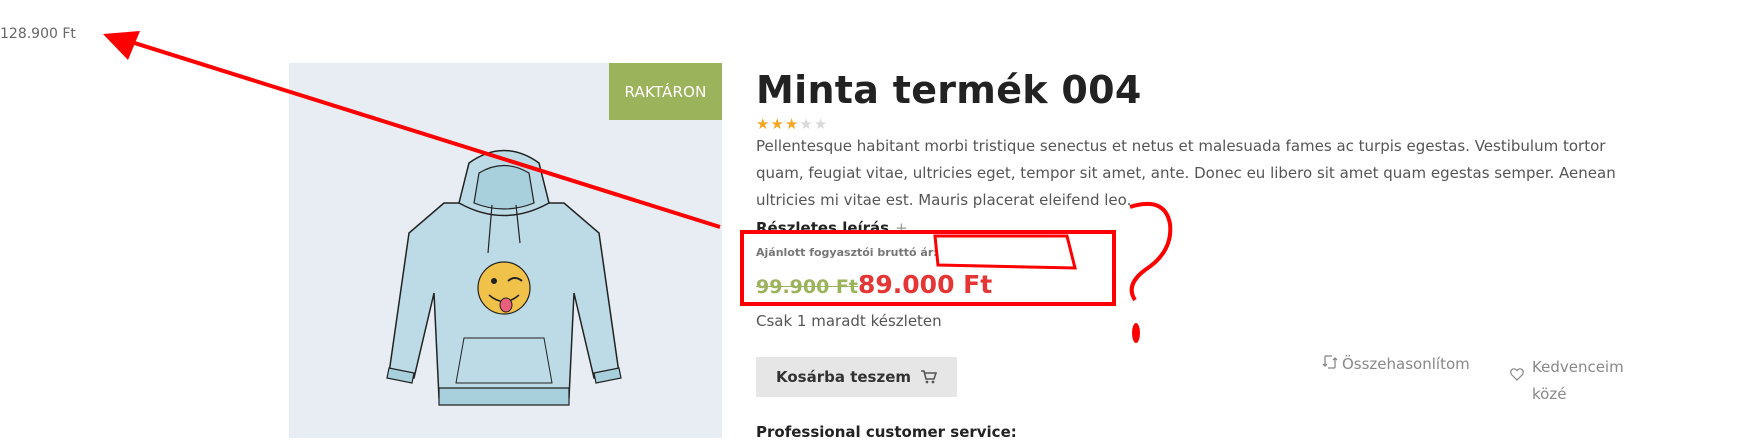 Image resolution: width=1748 pixels, height=441 pixels. I want to click on product-title: Minta termék 004, so click(949, 90).